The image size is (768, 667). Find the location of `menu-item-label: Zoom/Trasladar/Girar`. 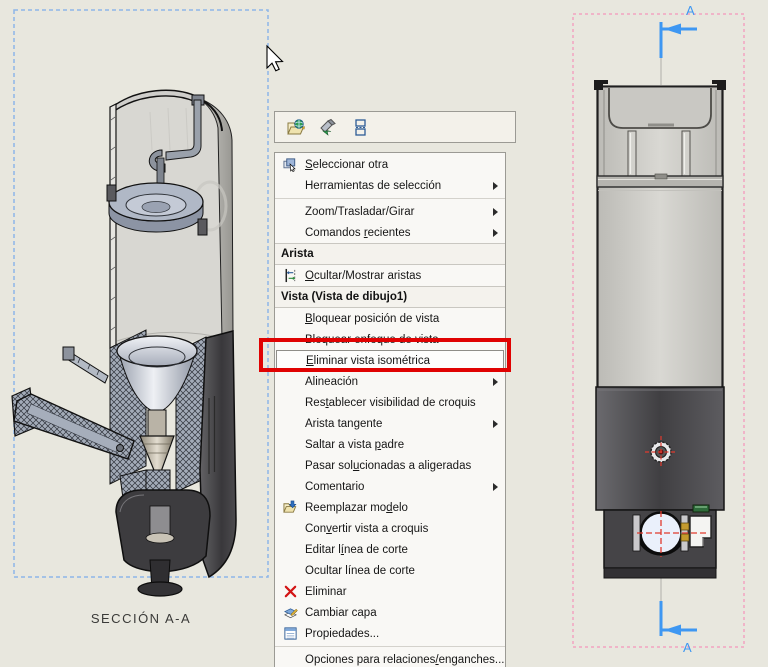

menu-item-label: Zoom/Trasladar/Girar is located at coordinates (360, 211).